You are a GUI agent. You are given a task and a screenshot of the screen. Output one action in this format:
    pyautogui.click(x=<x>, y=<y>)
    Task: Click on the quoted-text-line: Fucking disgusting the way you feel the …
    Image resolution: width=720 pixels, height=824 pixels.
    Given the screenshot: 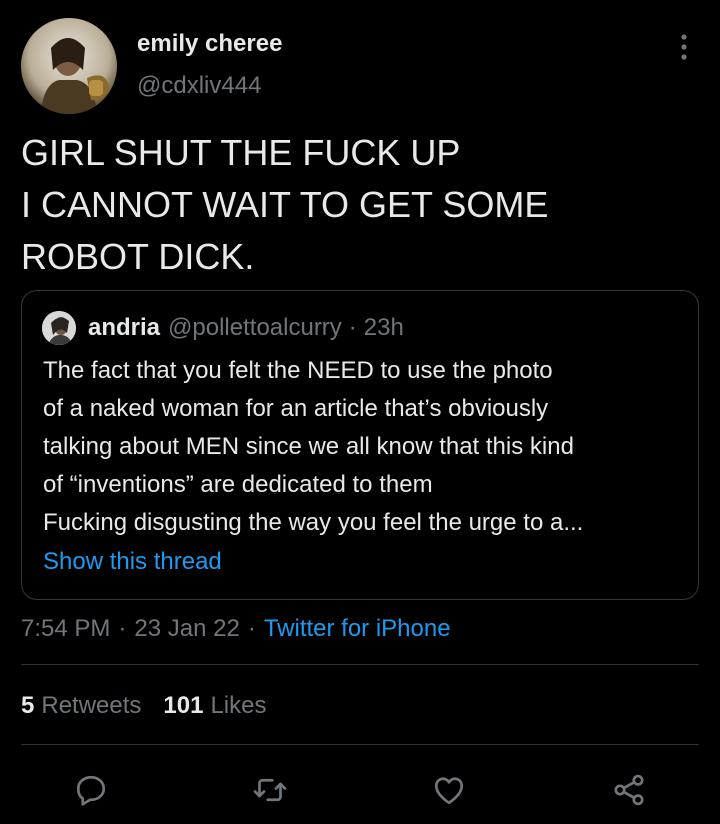 What is the action you would take?
    pyautogui.click(x=313, y=522)
    